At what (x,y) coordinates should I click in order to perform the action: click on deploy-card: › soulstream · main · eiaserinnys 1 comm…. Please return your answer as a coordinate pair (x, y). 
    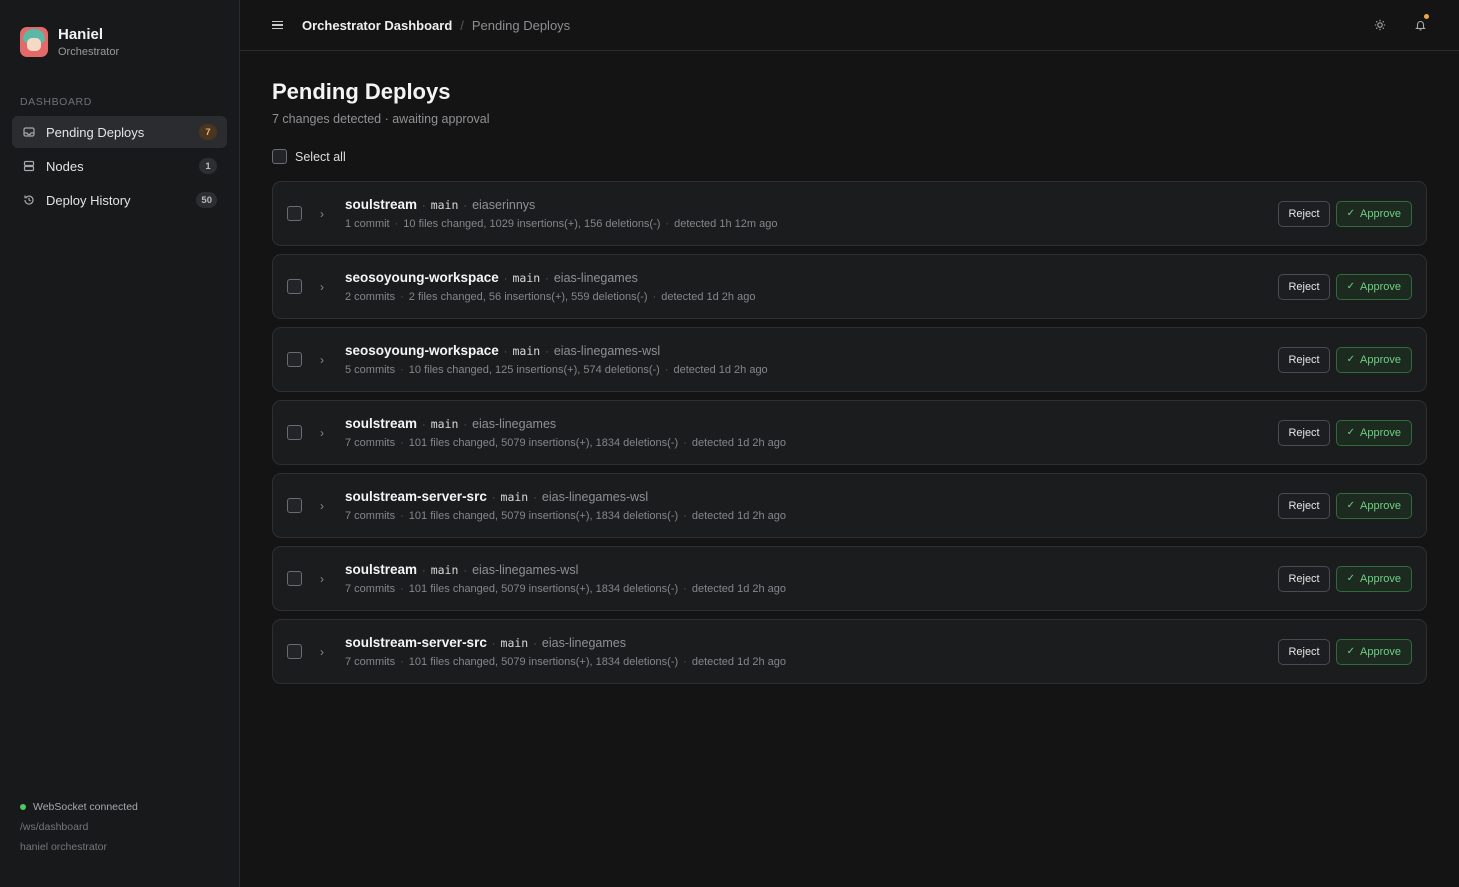
    Looking at the image, I should click on (849, 213).